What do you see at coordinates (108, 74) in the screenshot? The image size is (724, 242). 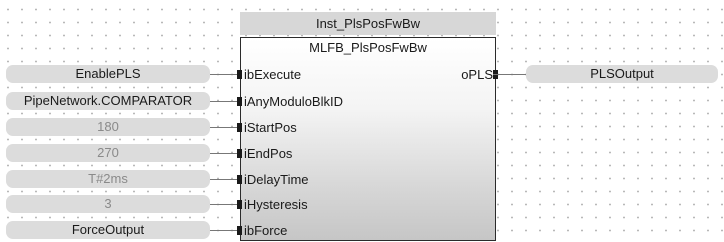 I see `input-value-ibExecute: EnablePLS` at bounding box center [108, 74].